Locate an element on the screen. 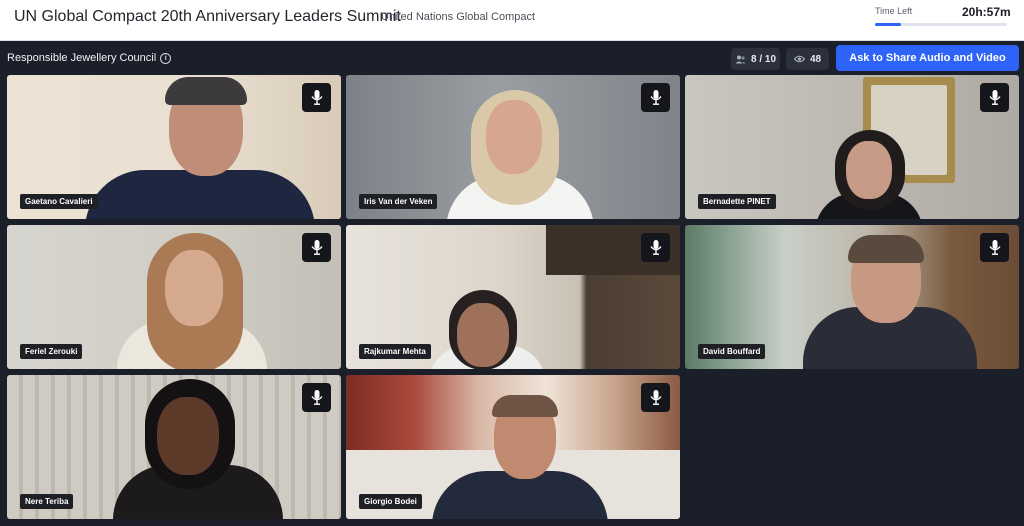  room-name-label: Responsible Jewellery Council is located at coordinates (82, 58).